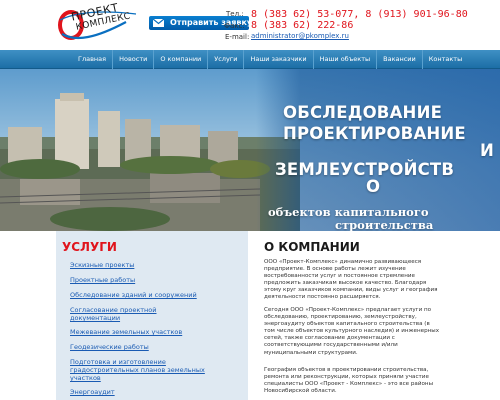  Describe the element at coordinates (487, 150) in the screenshot. I see `hero-line-3: И` at that location.